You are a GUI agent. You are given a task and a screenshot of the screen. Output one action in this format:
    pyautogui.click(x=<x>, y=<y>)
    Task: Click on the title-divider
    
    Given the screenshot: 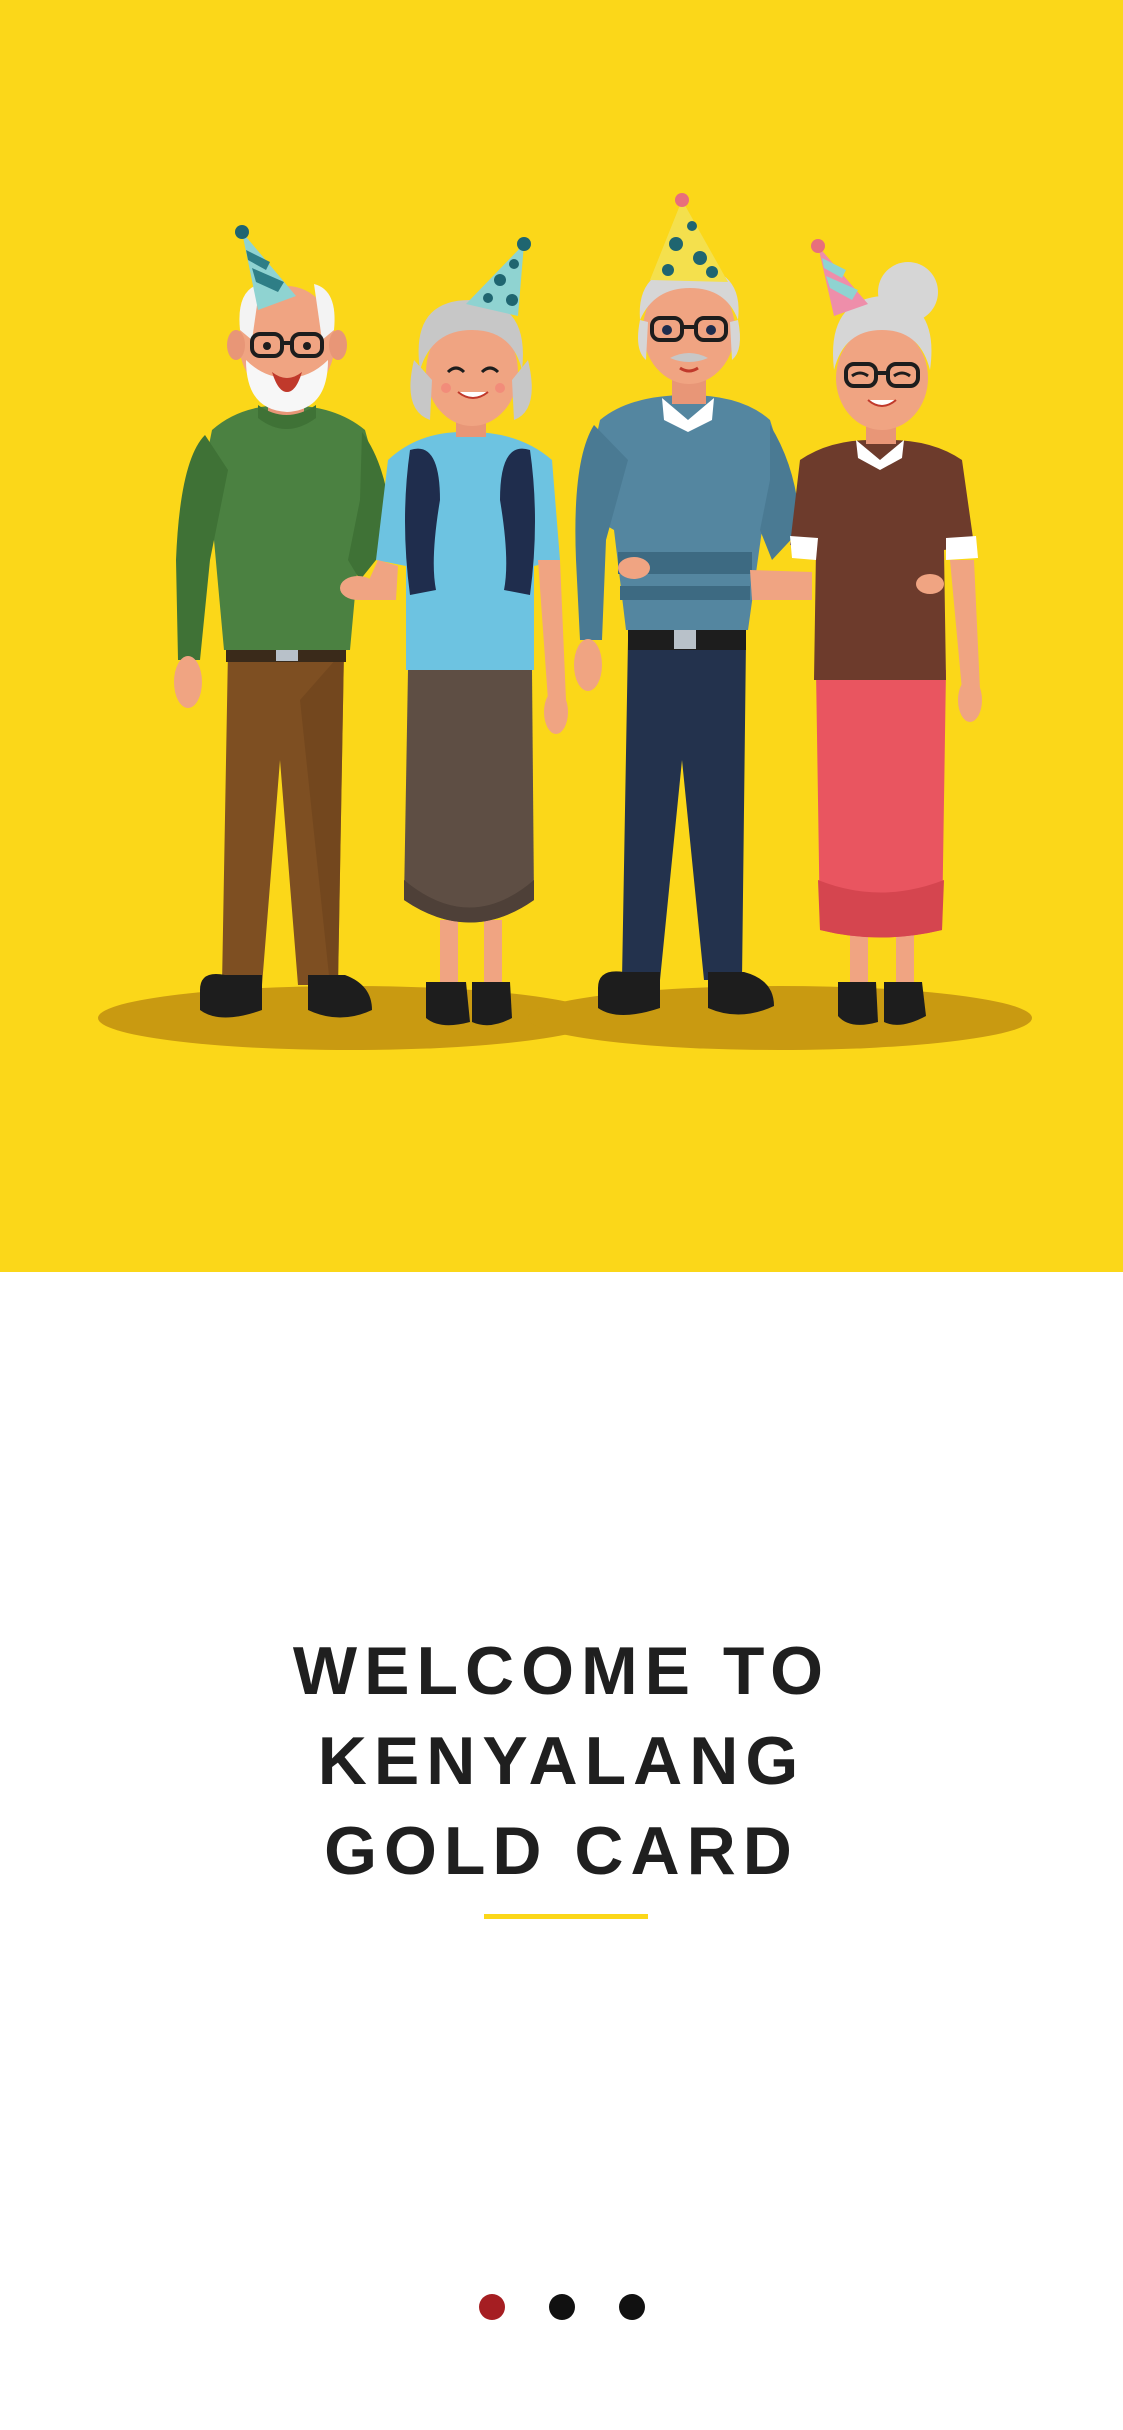 What is the action you would take?
    pyautogui.click(x=566, y=1916)
    